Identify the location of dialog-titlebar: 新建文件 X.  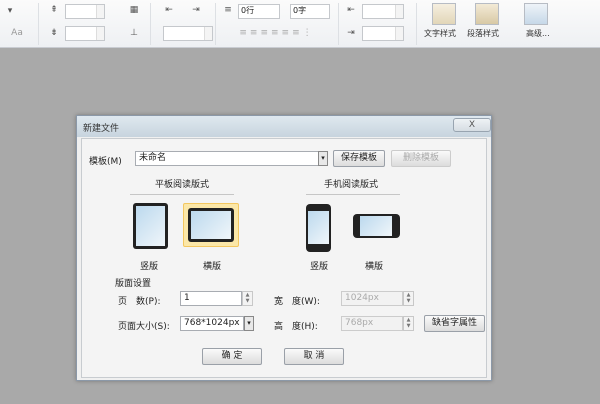
(284, 126).